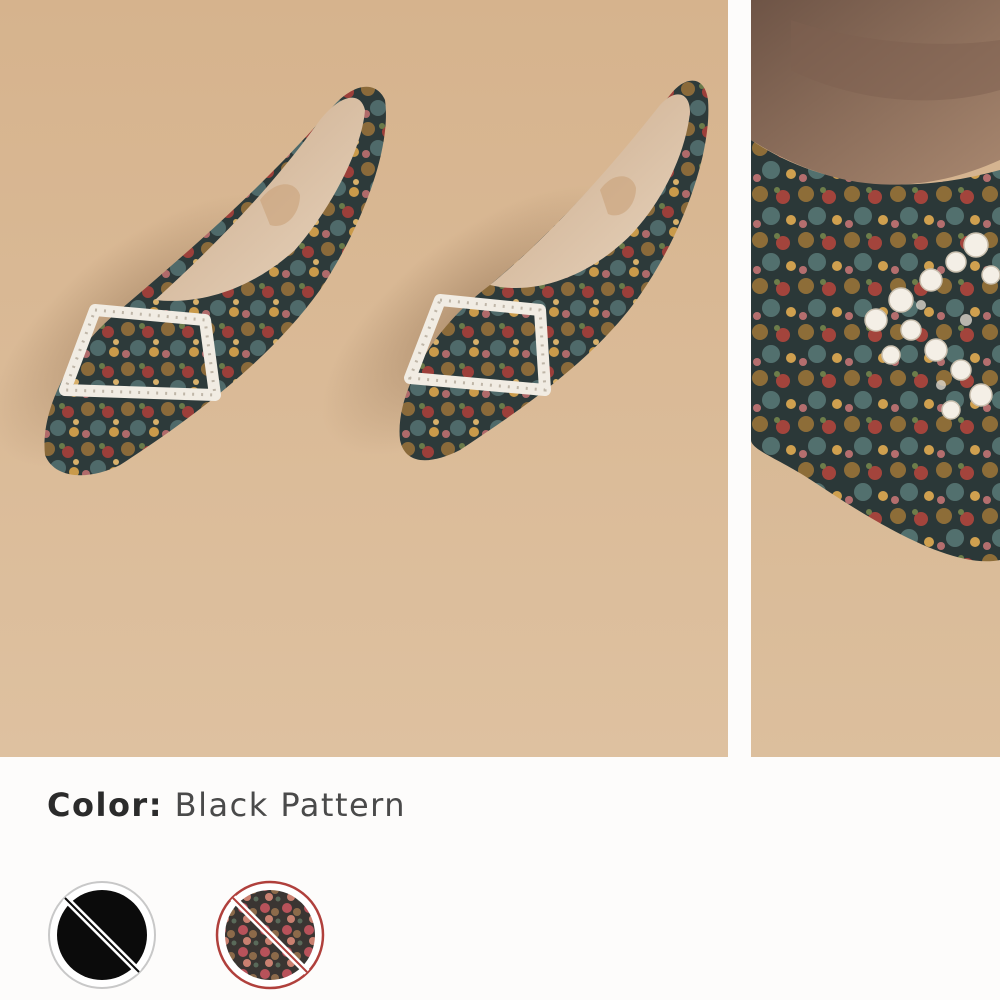 Image resolution: width=1000 pixels, height=1000 pixels. I want to click on swatch-black, so click(102, 935).